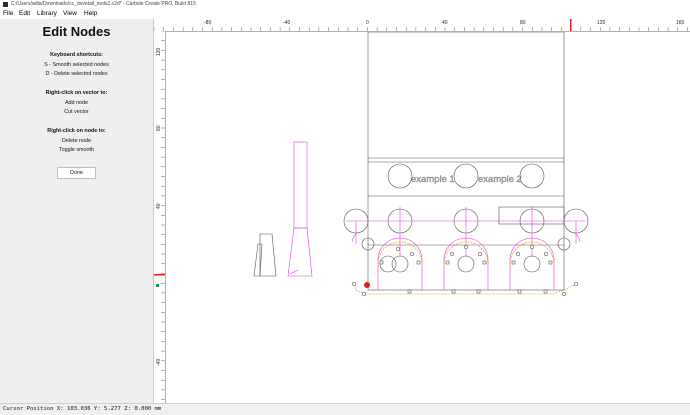  Describe the element at coordinates (159, 206) in the screenshot. I see `vruler-label: 40` at that location.